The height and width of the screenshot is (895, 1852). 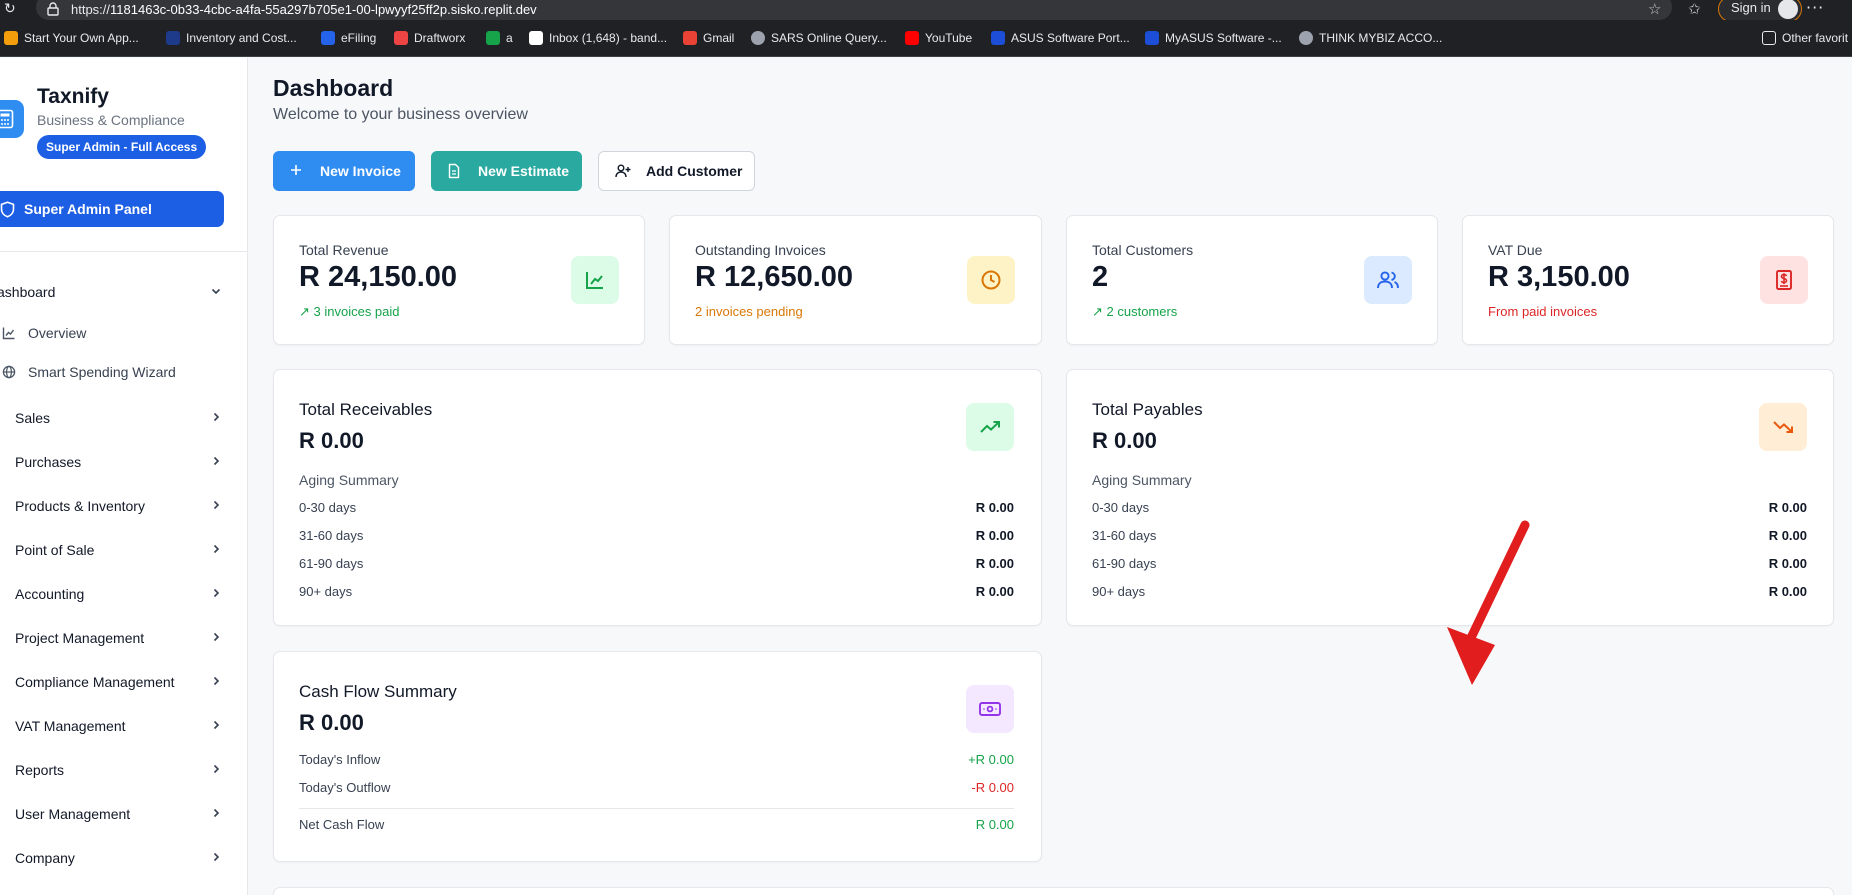 I want to click on super-admin-panel-button: Super Admin Panel, so click(x=112, y=209).